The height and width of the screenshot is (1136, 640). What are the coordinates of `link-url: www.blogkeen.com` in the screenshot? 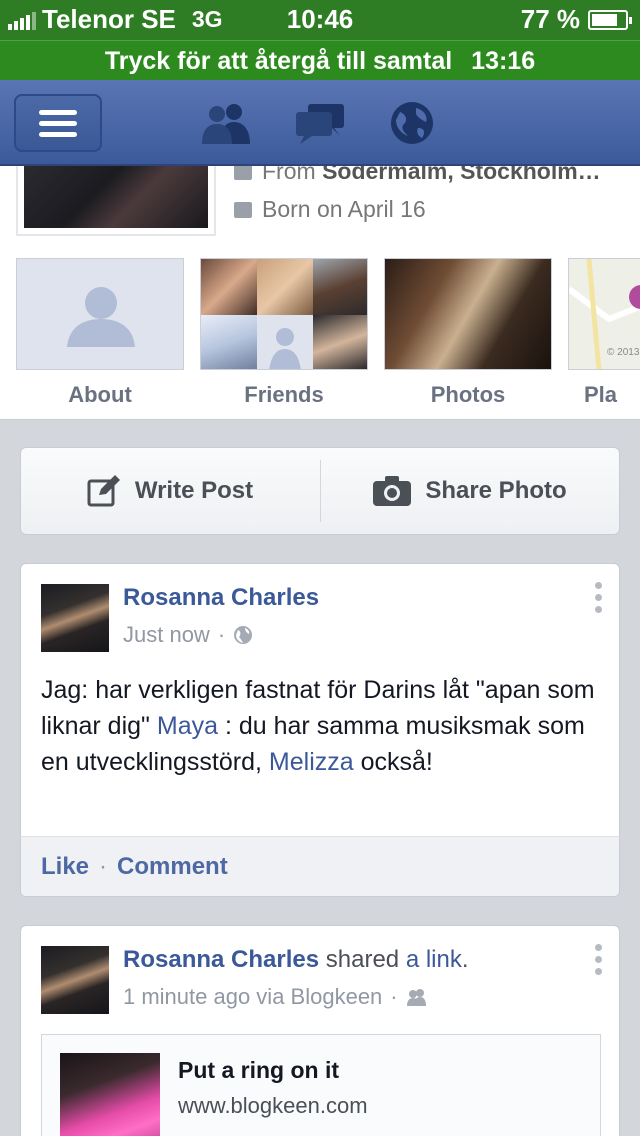 It's located at (273, 1105).